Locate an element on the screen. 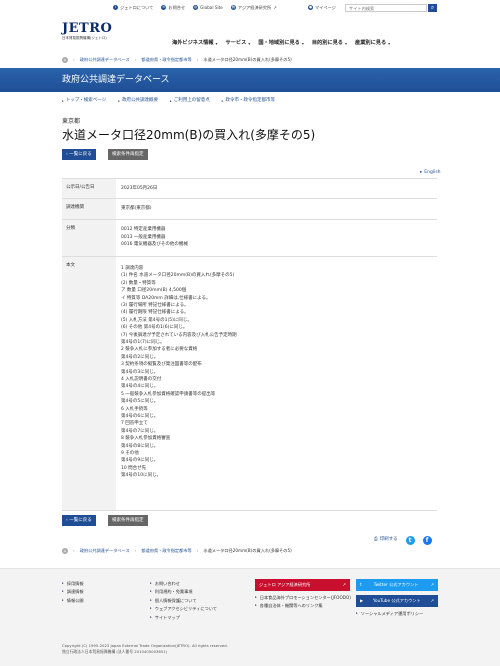 The width and height of the screenshot is (500, 666). facebook-share-icon: f is located at coordinates (427, 540).